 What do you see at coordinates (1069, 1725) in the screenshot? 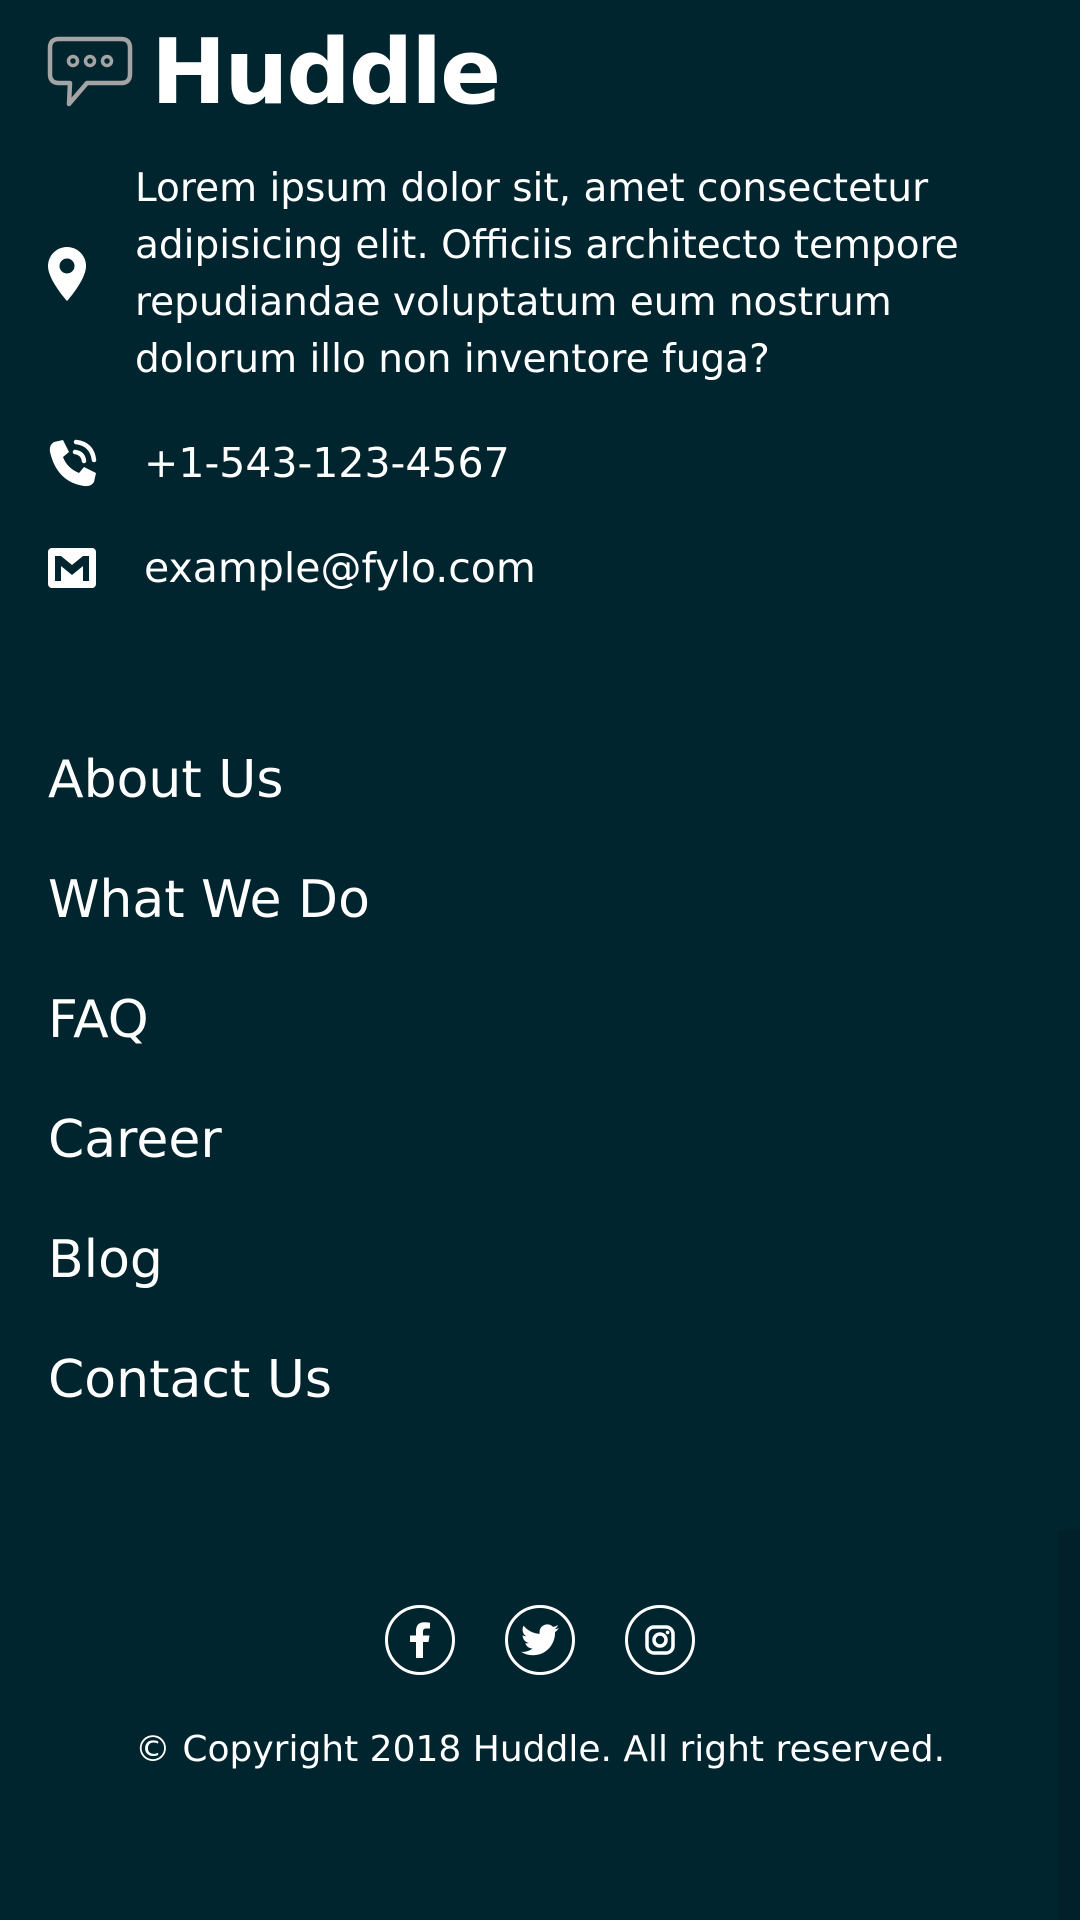
I see `scrollbar` at bounding box center [1069, 1725].